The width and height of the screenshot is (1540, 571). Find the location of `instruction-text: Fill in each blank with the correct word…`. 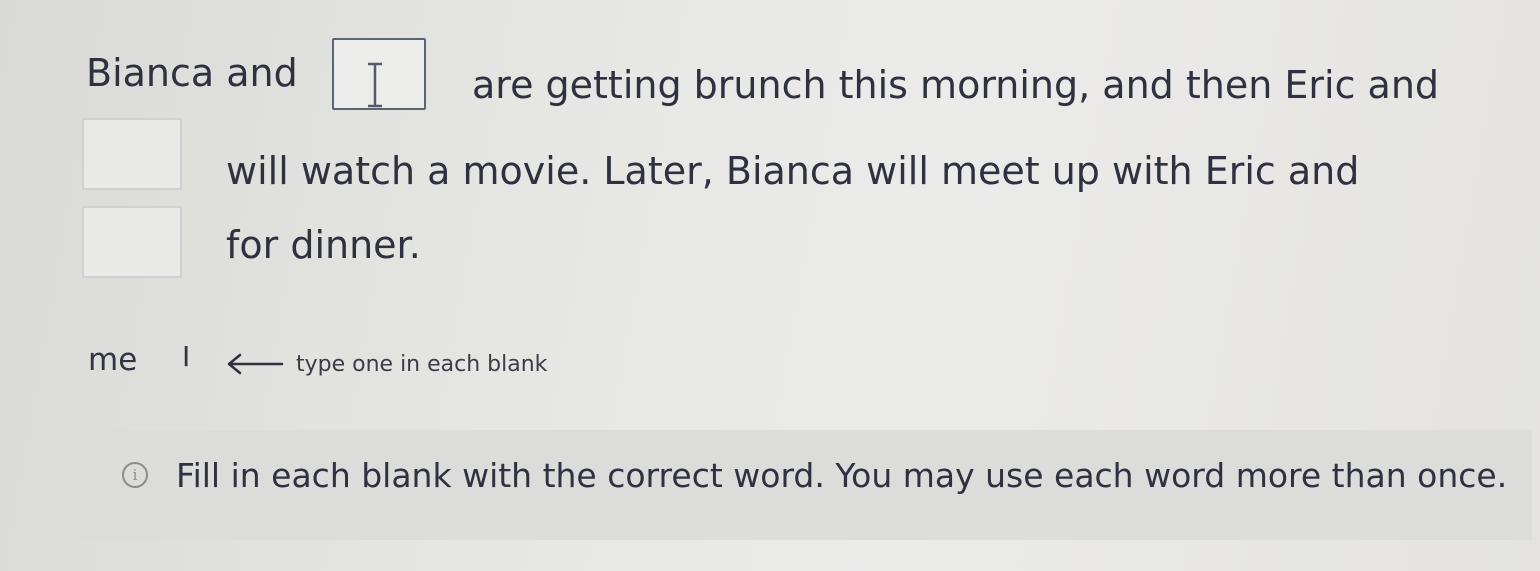

instruction-text: Fill in each blank with the correct word… is located at coordinates (842, 475).